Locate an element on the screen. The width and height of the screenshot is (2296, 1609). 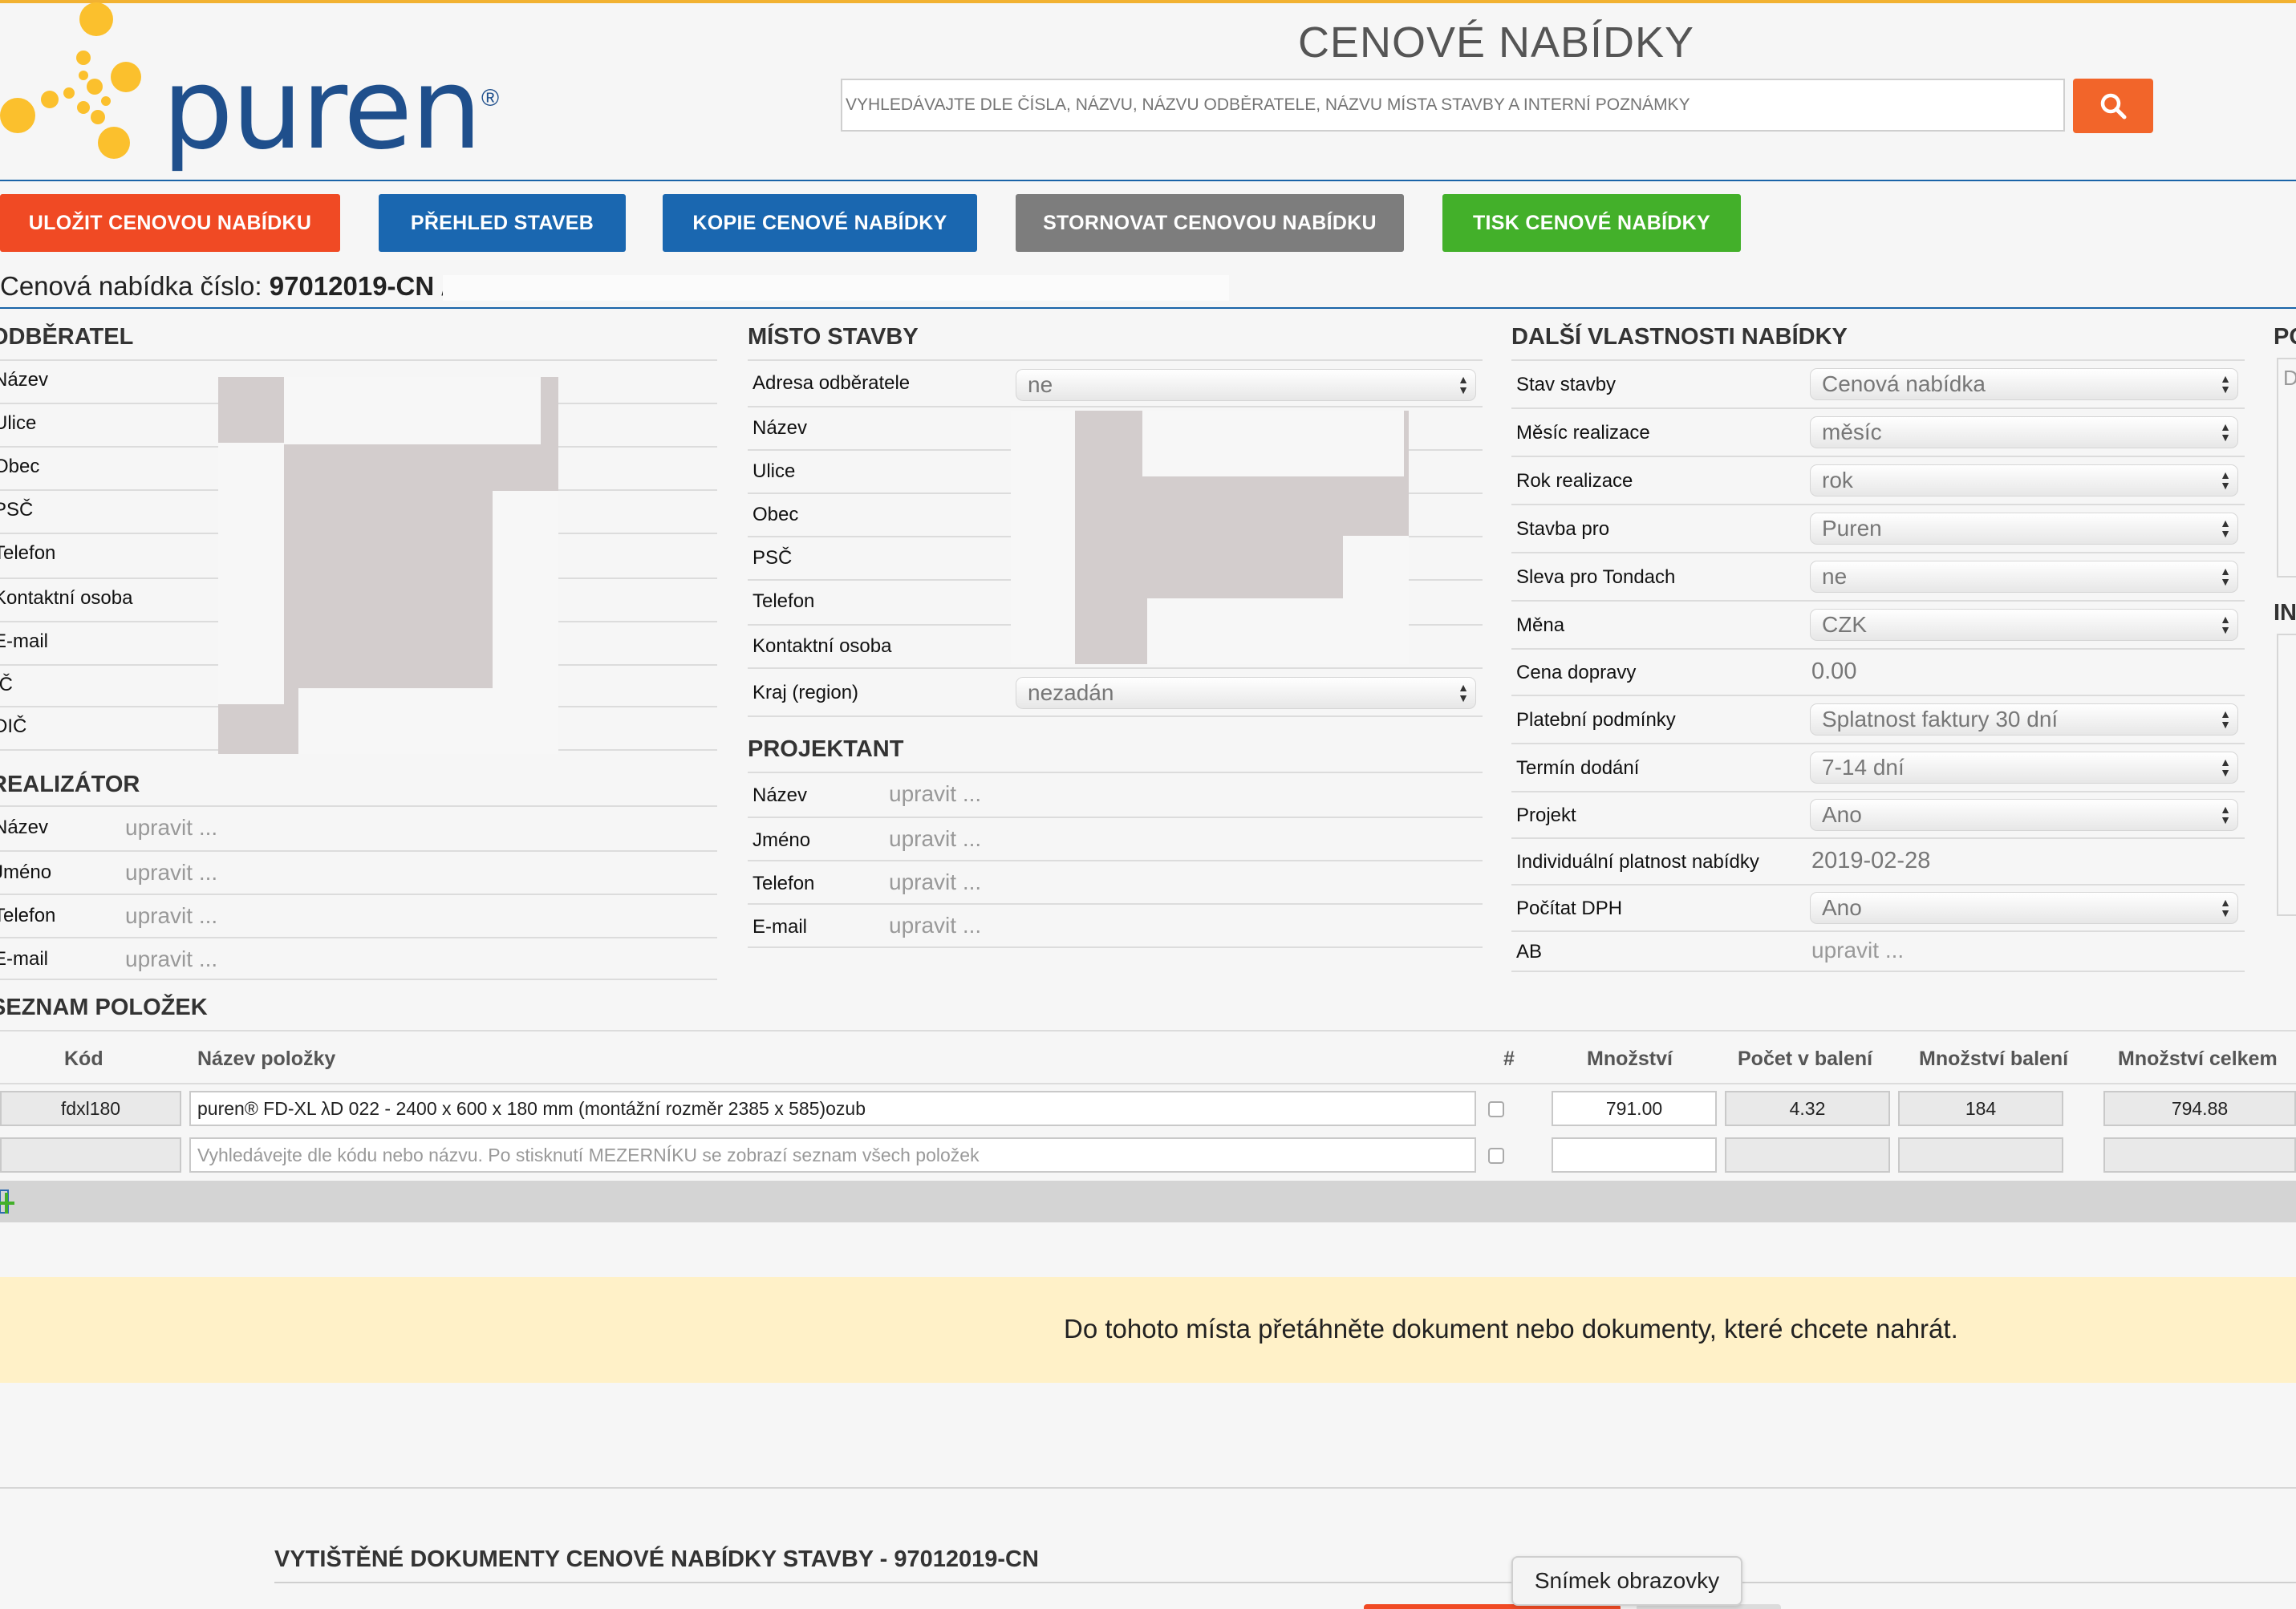
contractor-row-label: E-mail is located at coordinates (24, 959).